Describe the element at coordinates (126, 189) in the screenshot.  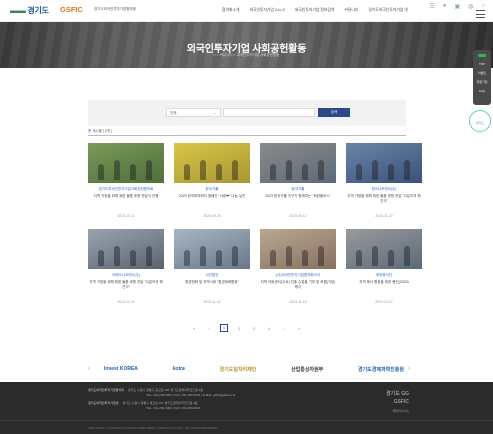
I see `card-category: 경기도외국인투자기업사회공헌협의회` at that location.